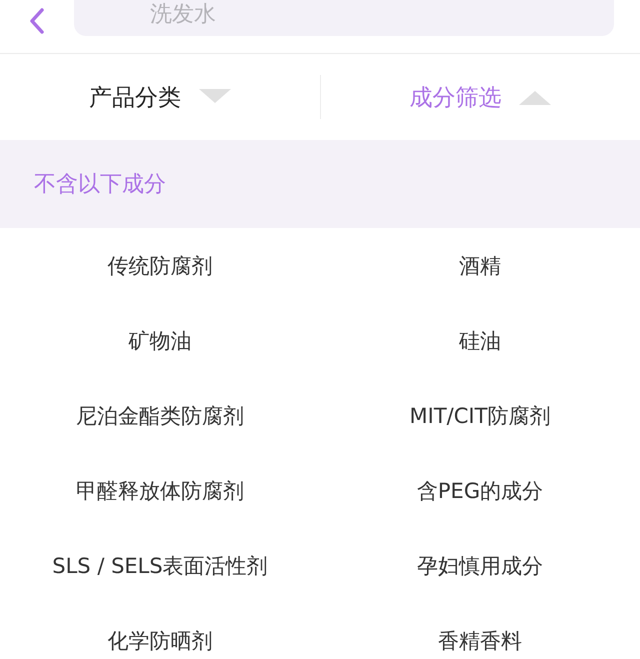 This screenshot has width=640, height=659. Describe the element at coordinates (160, 340) in the screenshot. I see `ingredient-option: 矿物油` at that location.